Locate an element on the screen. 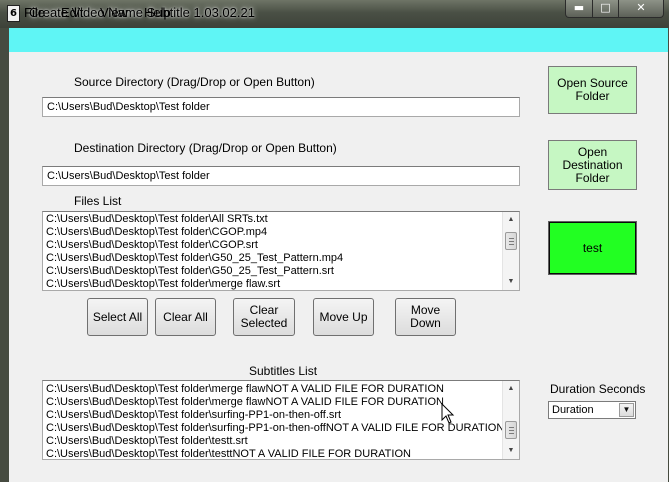 The height and width of the screenshot is (482, 669). select-all-label: Select All is located at coordinates (117, 316).